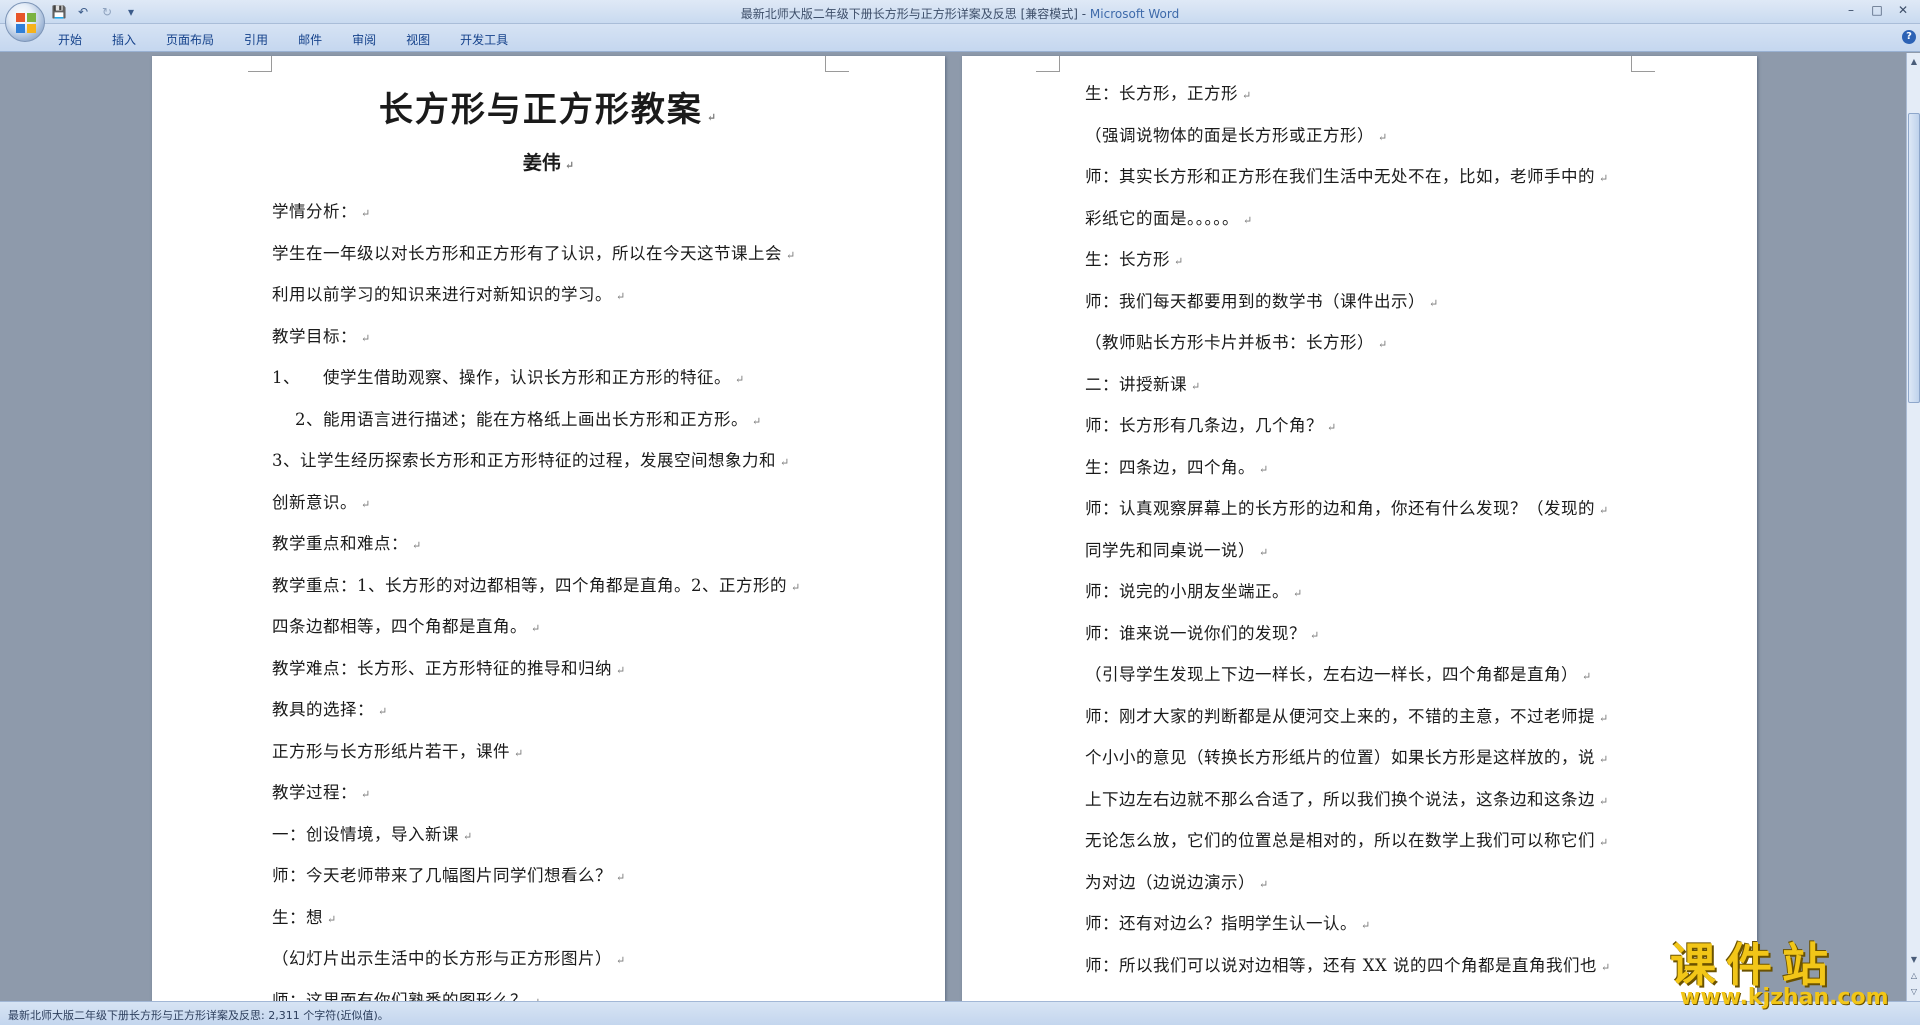 The image size is (1920, 1025). I want to click on text-line-content: 师：认真观察屏幕上的长方形的边和角，你还有什么发现？（发现的, so click(1340, 508).